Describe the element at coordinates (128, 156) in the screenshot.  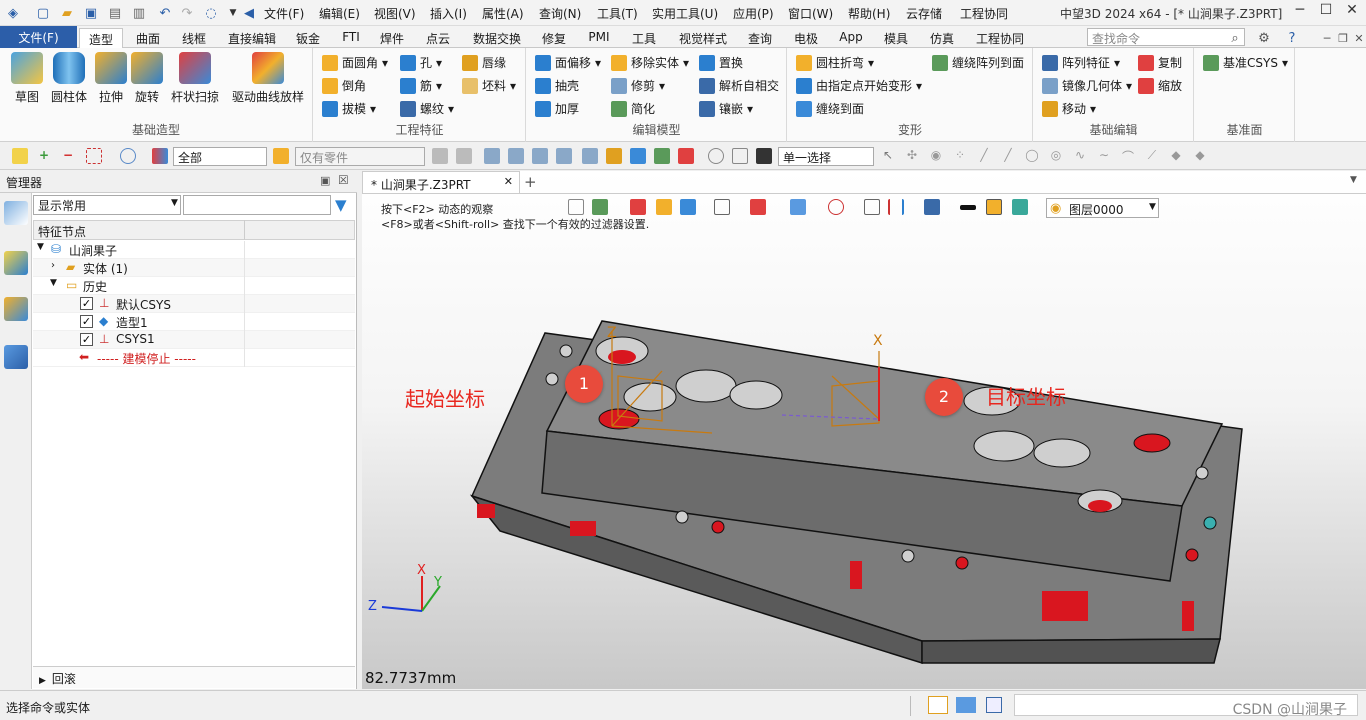
I see `lasso-icon` at that location.